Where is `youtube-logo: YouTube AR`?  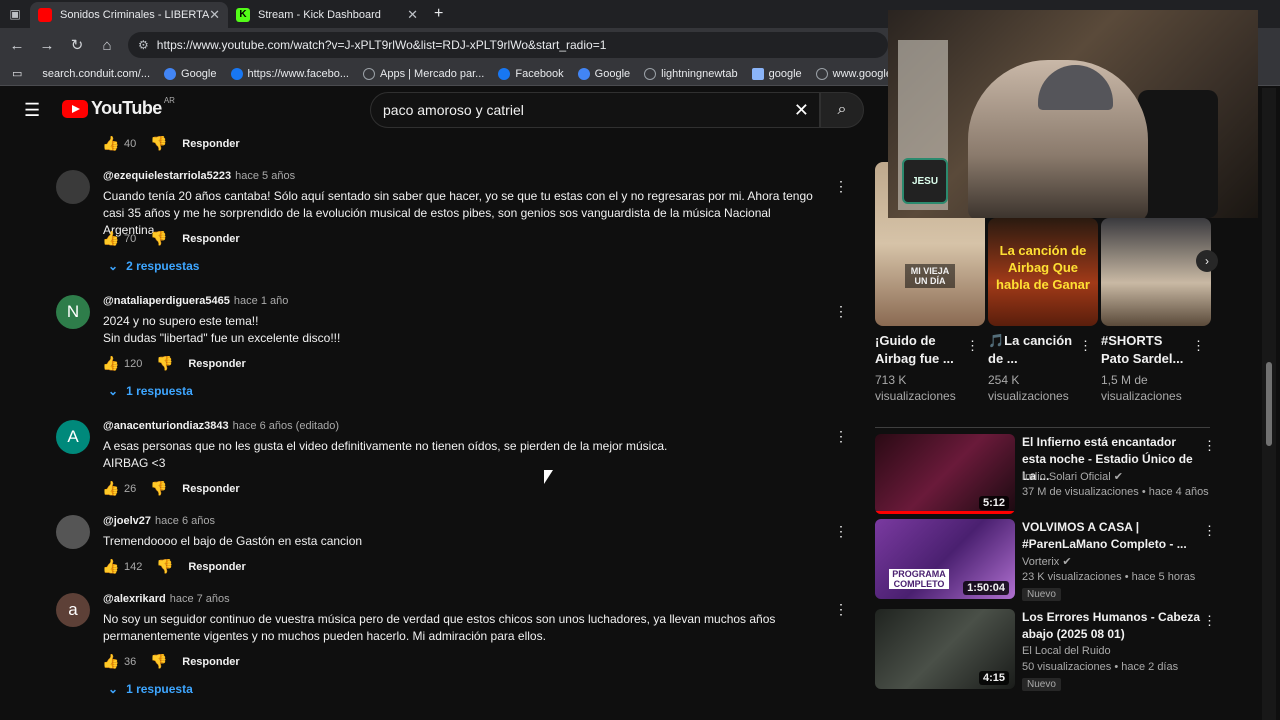 youtube-logo: YouTube AR is located at coordinates (118, 107).